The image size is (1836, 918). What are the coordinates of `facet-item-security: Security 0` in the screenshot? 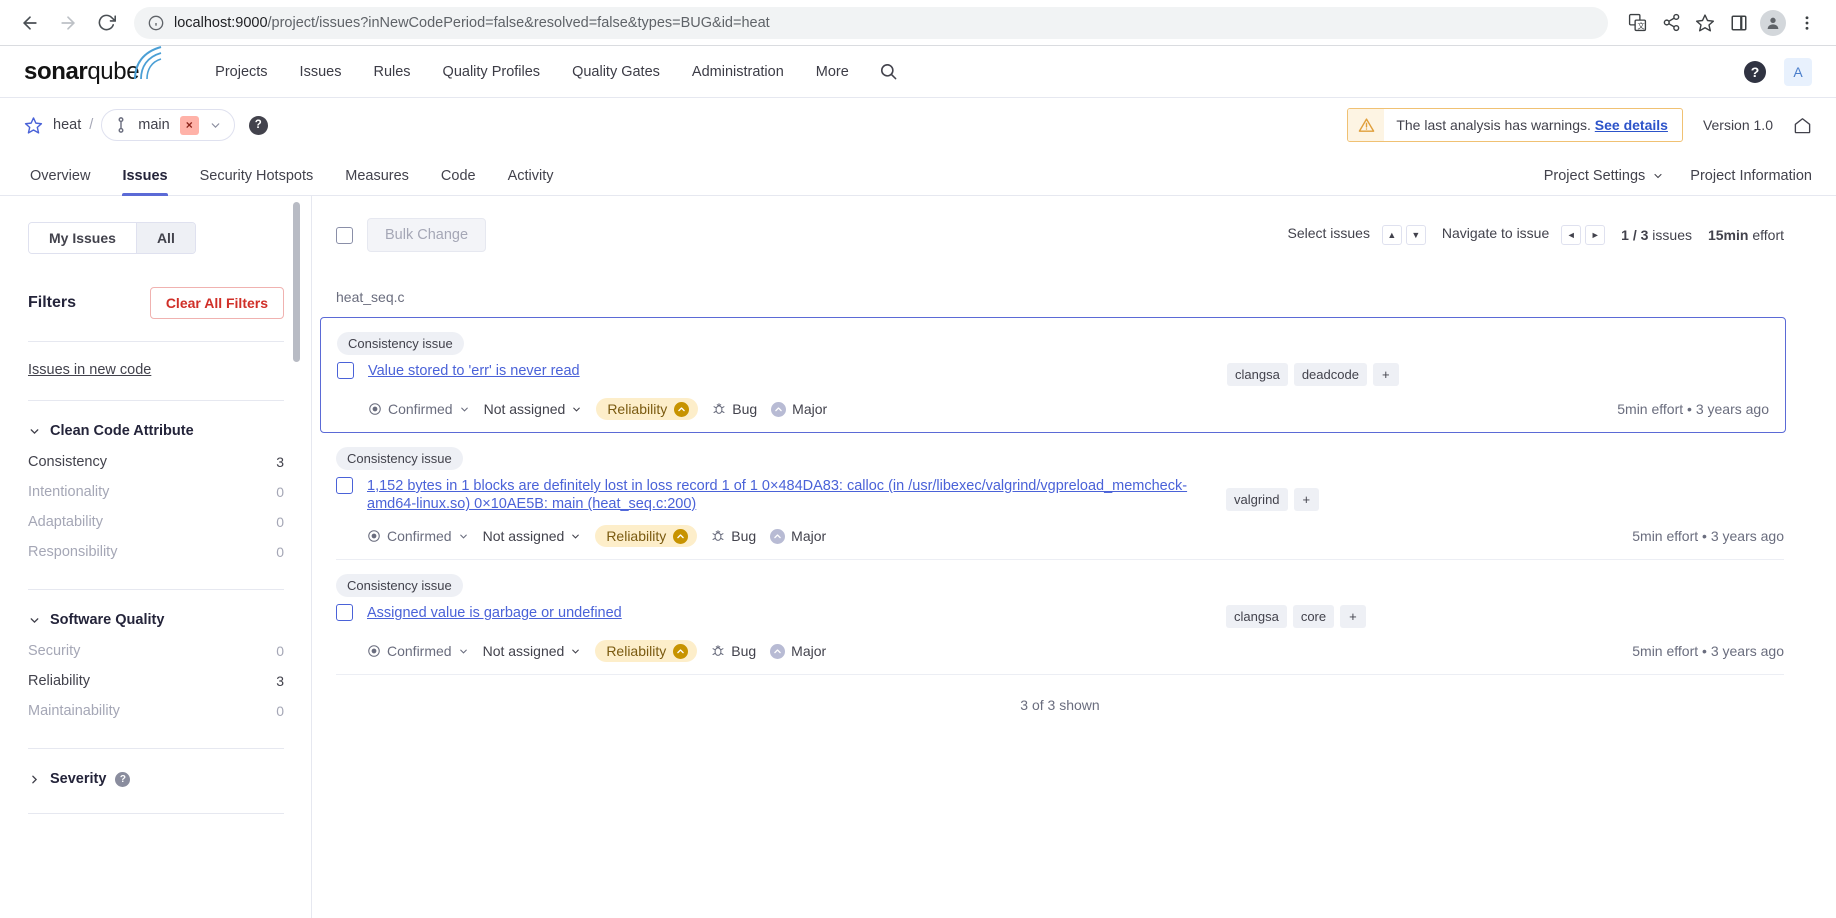 It's located at (156, 651).